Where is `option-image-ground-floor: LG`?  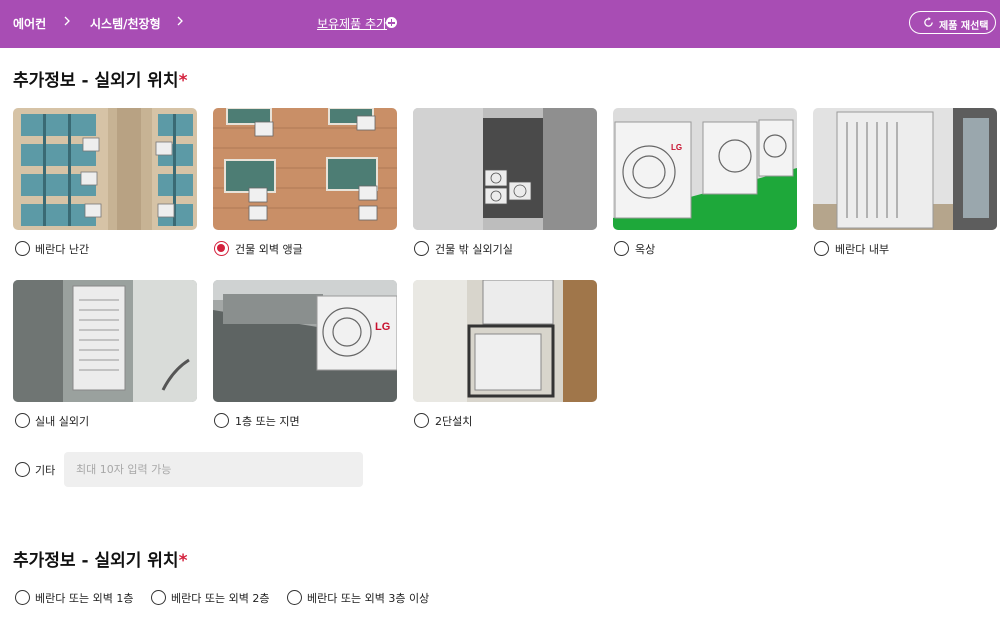 option-image-ground-floor: LG is located at coordinates (305, 341).